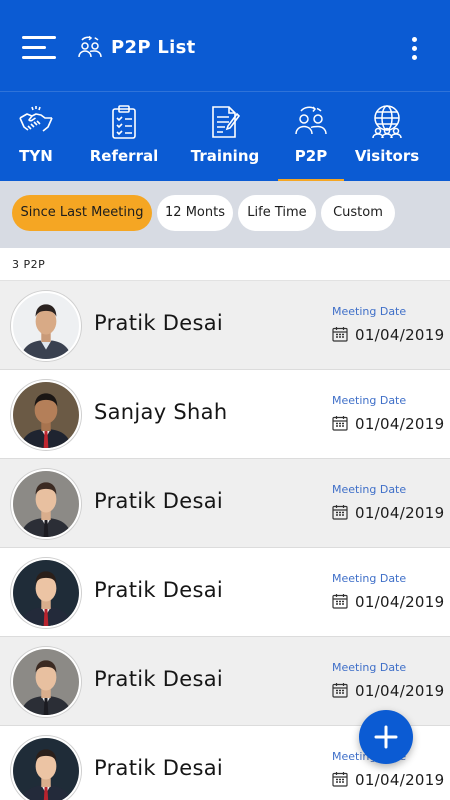 This screenshot has width=450, height=800. Describe the element at coordinates (387, 156) in the screenshot. I see `tab-label: Visitors` at that location.